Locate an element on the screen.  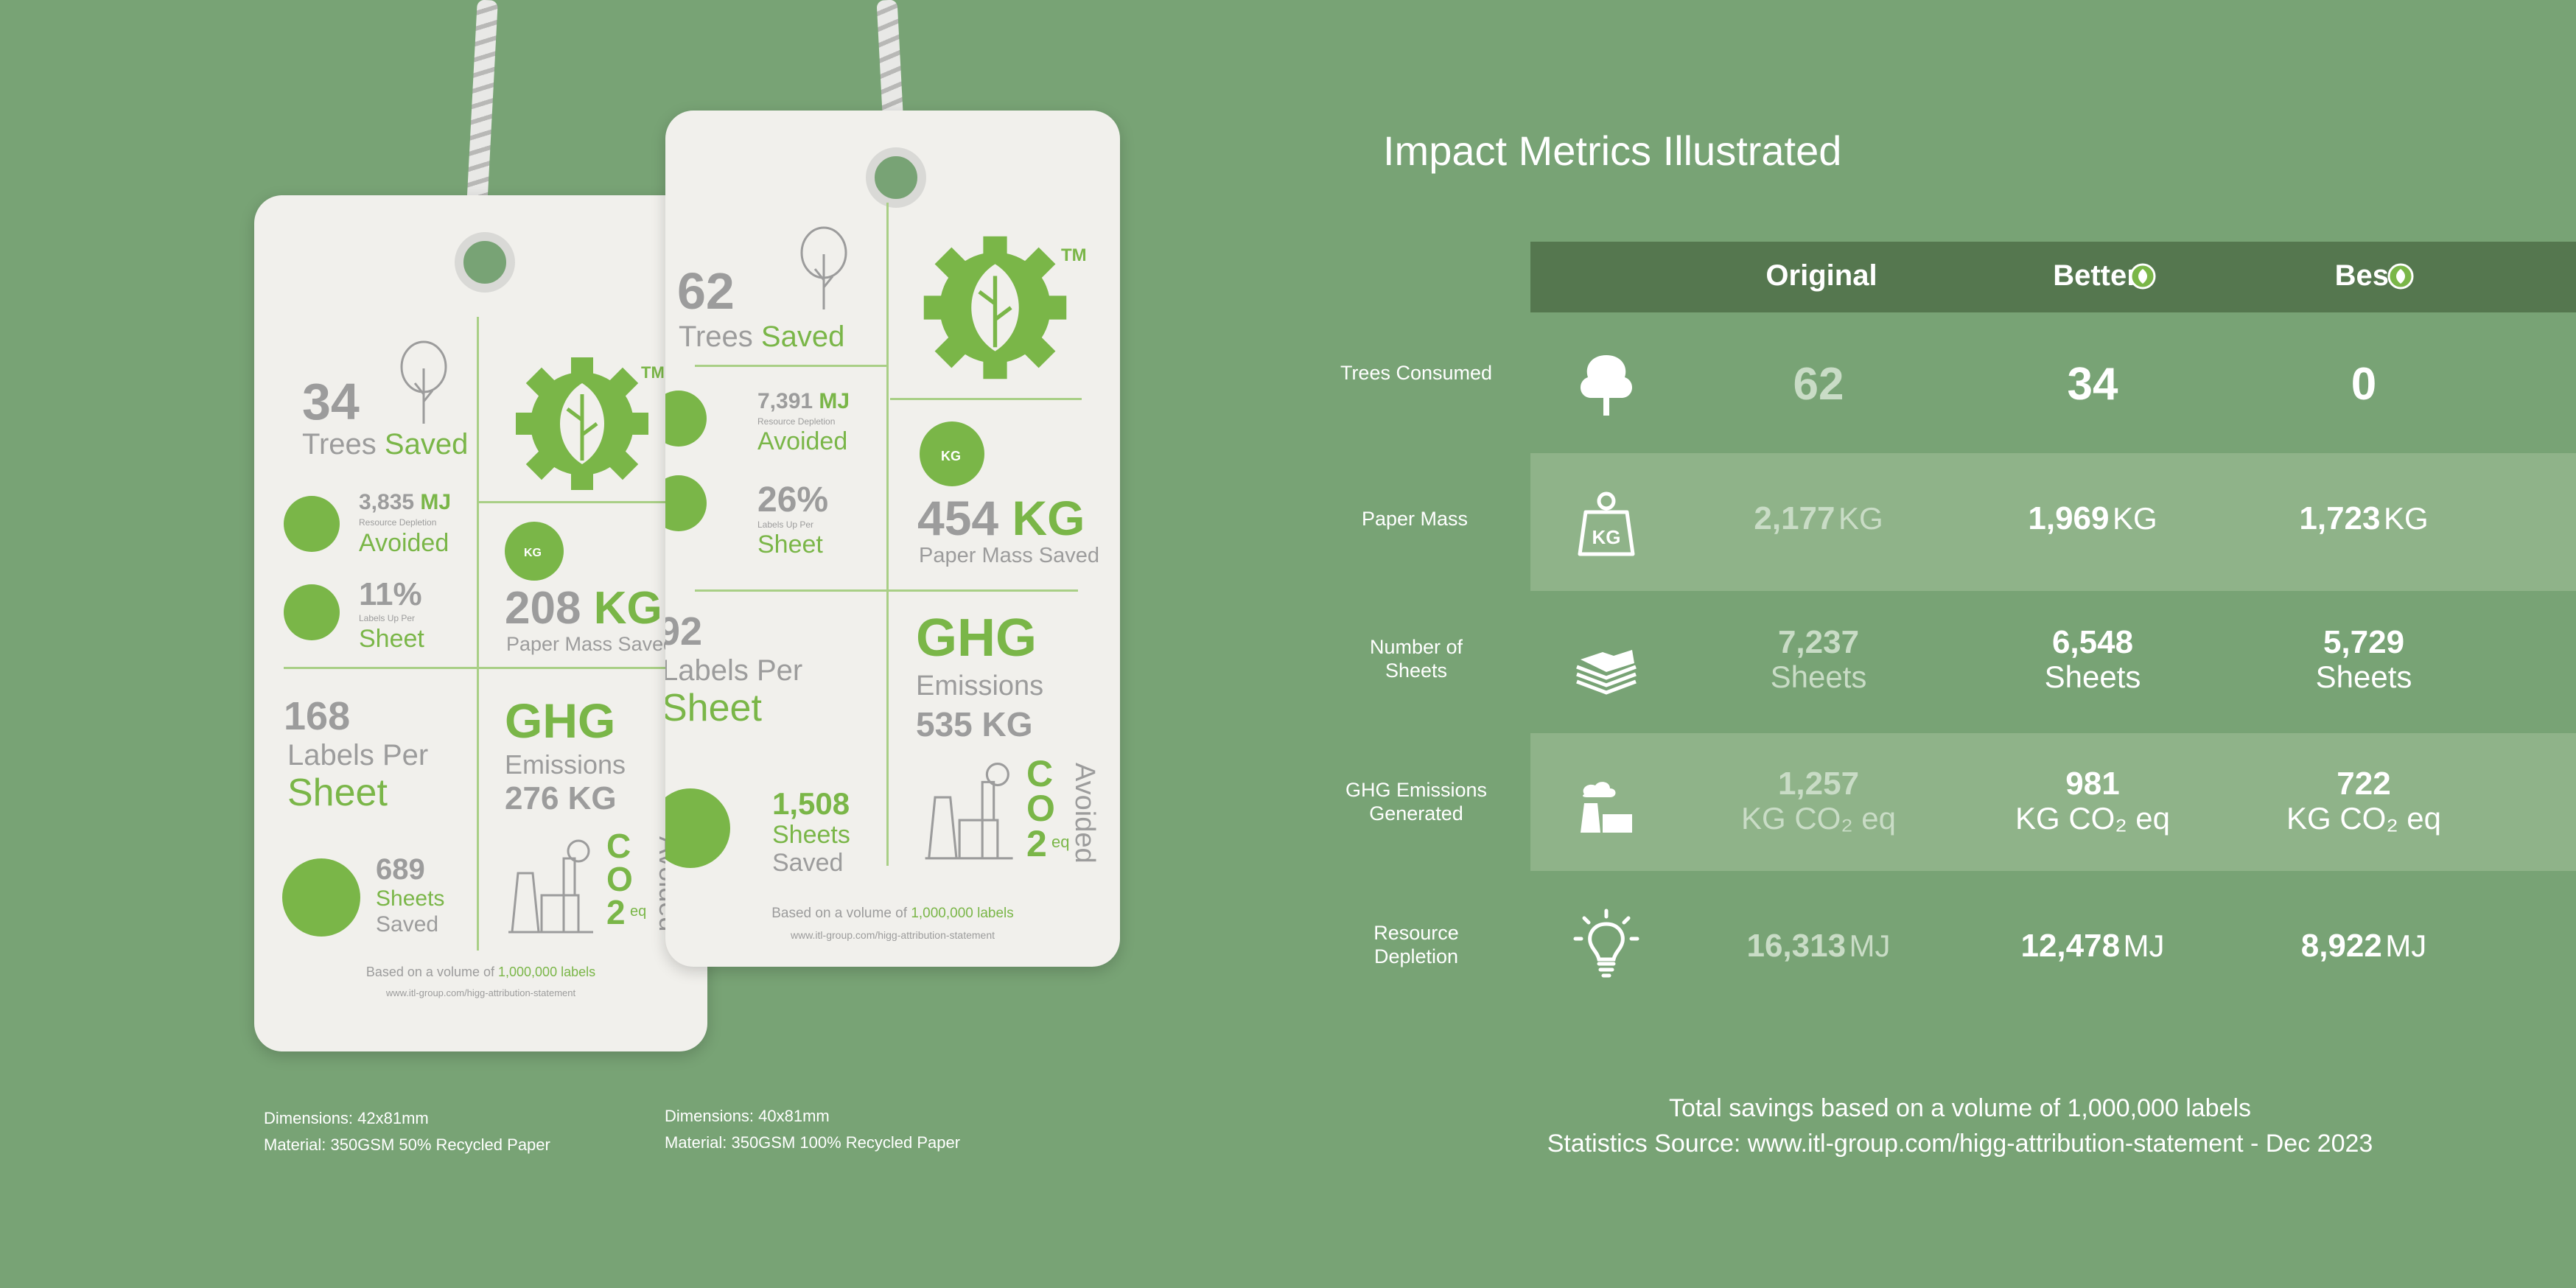
cell-resource-better: 12,478 MJ is located at coordinates (2092, 946).